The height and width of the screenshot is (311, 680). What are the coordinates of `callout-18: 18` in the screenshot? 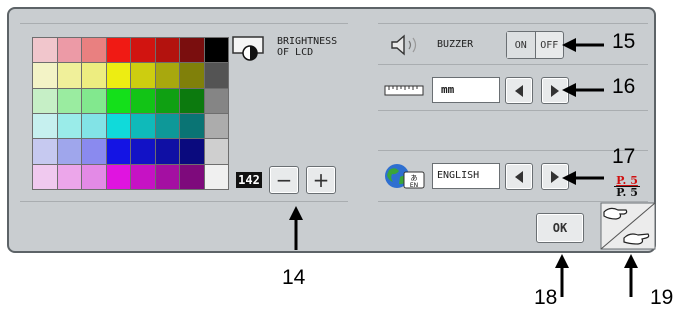 It's located at (546, 297).